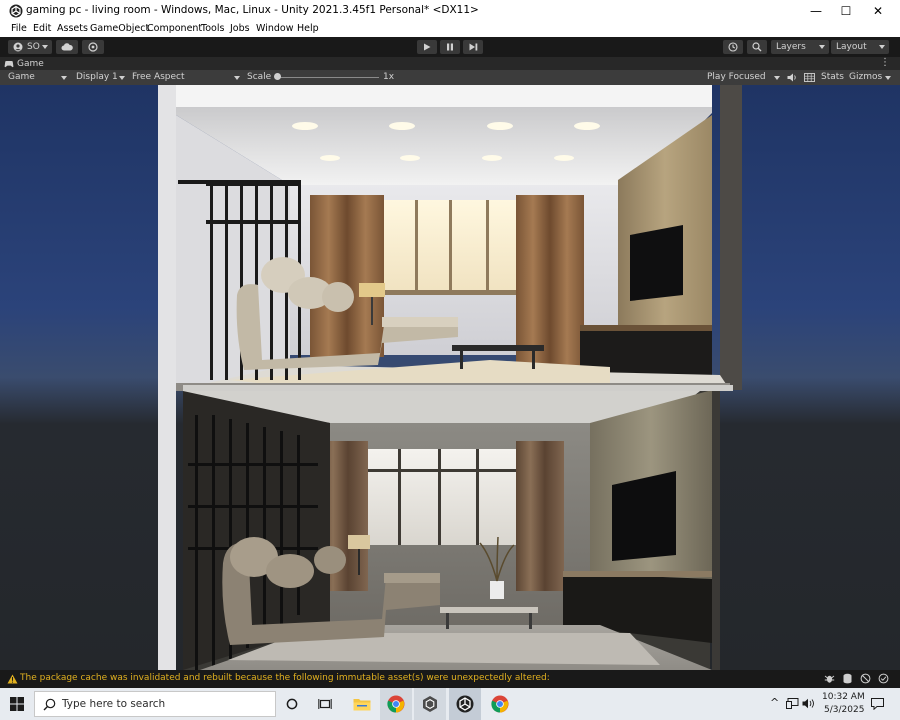 Image resolution: width=900 pixels, height=720 pixels. What do you see at coordinates (791, 47) in the screenshot?
I see `layers-label: Layers` at bounding box center [791, 47].